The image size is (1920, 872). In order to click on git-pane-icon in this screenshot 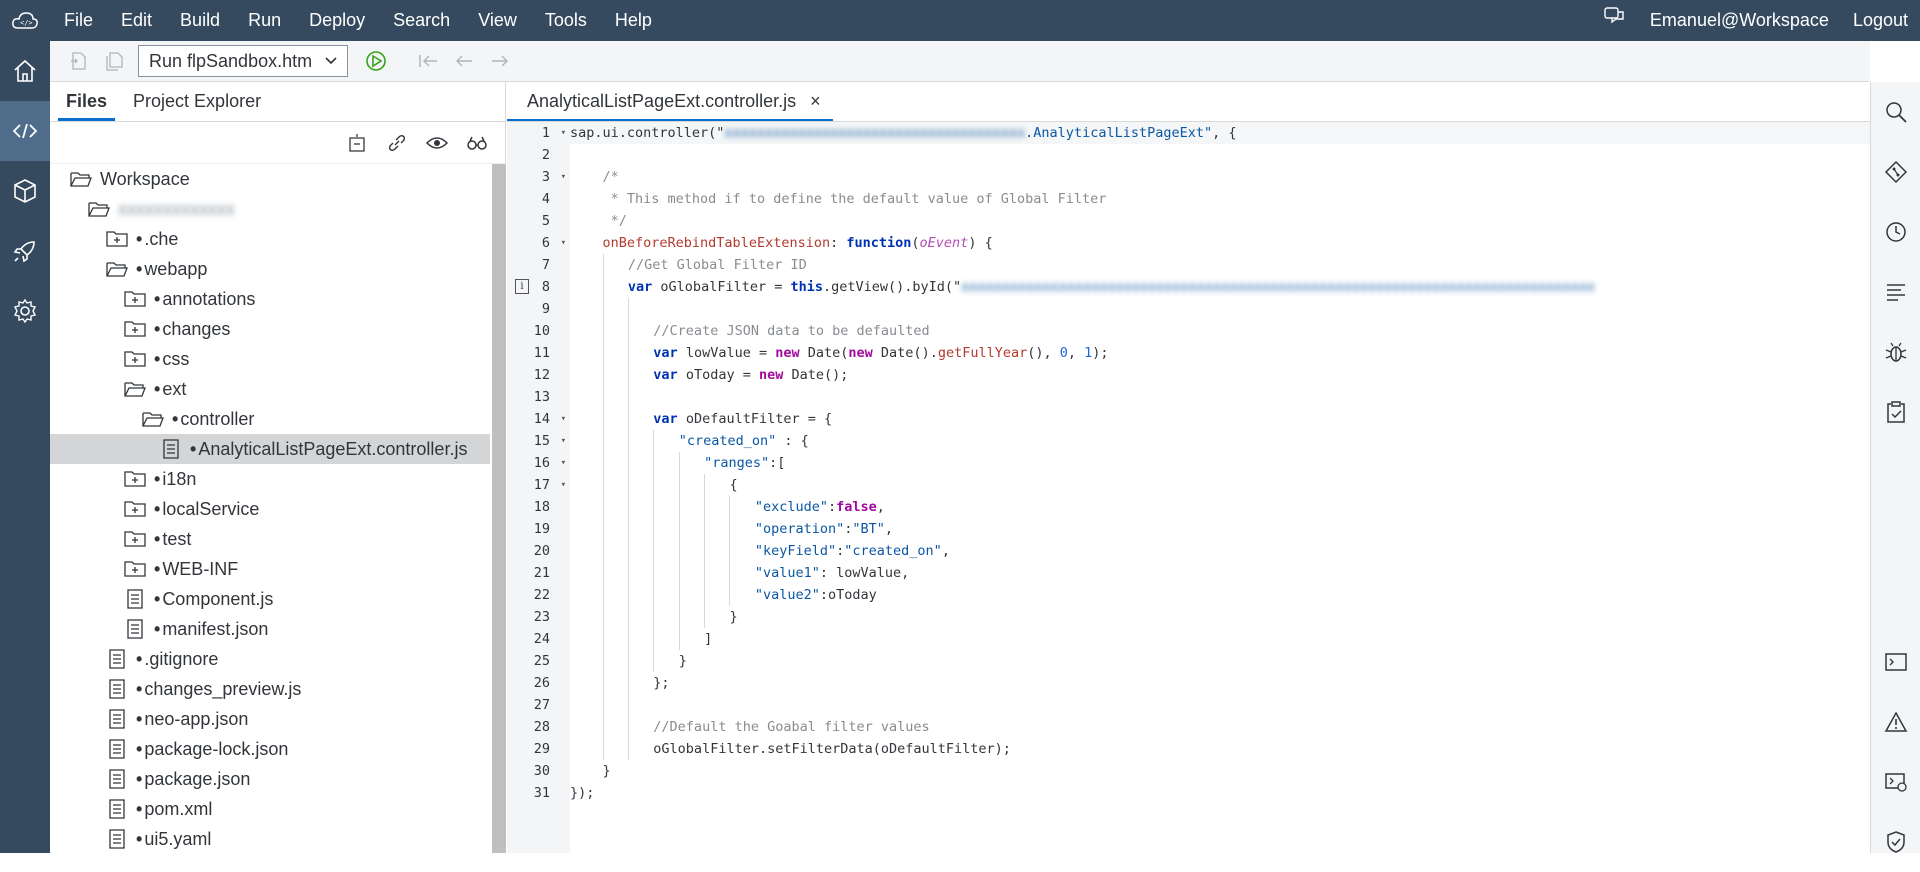, I will do `click(1895, 172)`.